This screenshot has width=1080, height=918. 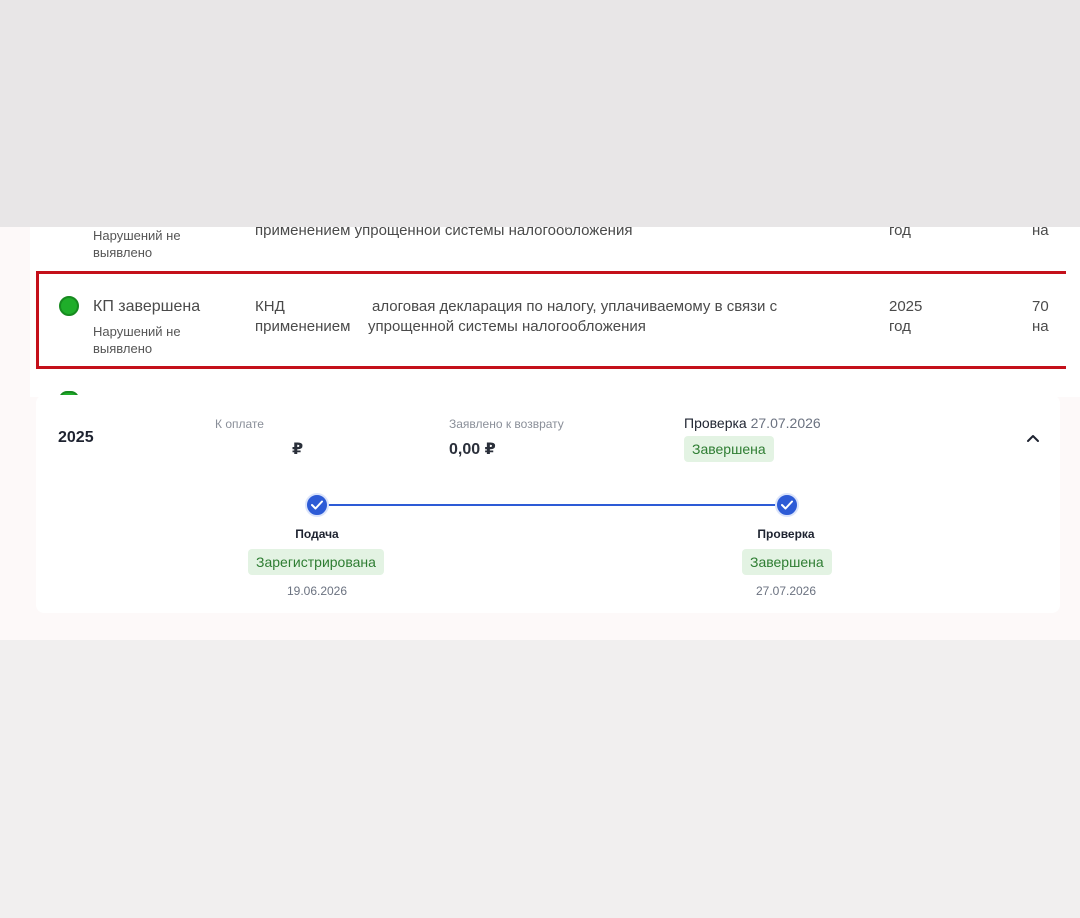 I want to click on row-violations: Нарушений не, so click(x=137, y=331).